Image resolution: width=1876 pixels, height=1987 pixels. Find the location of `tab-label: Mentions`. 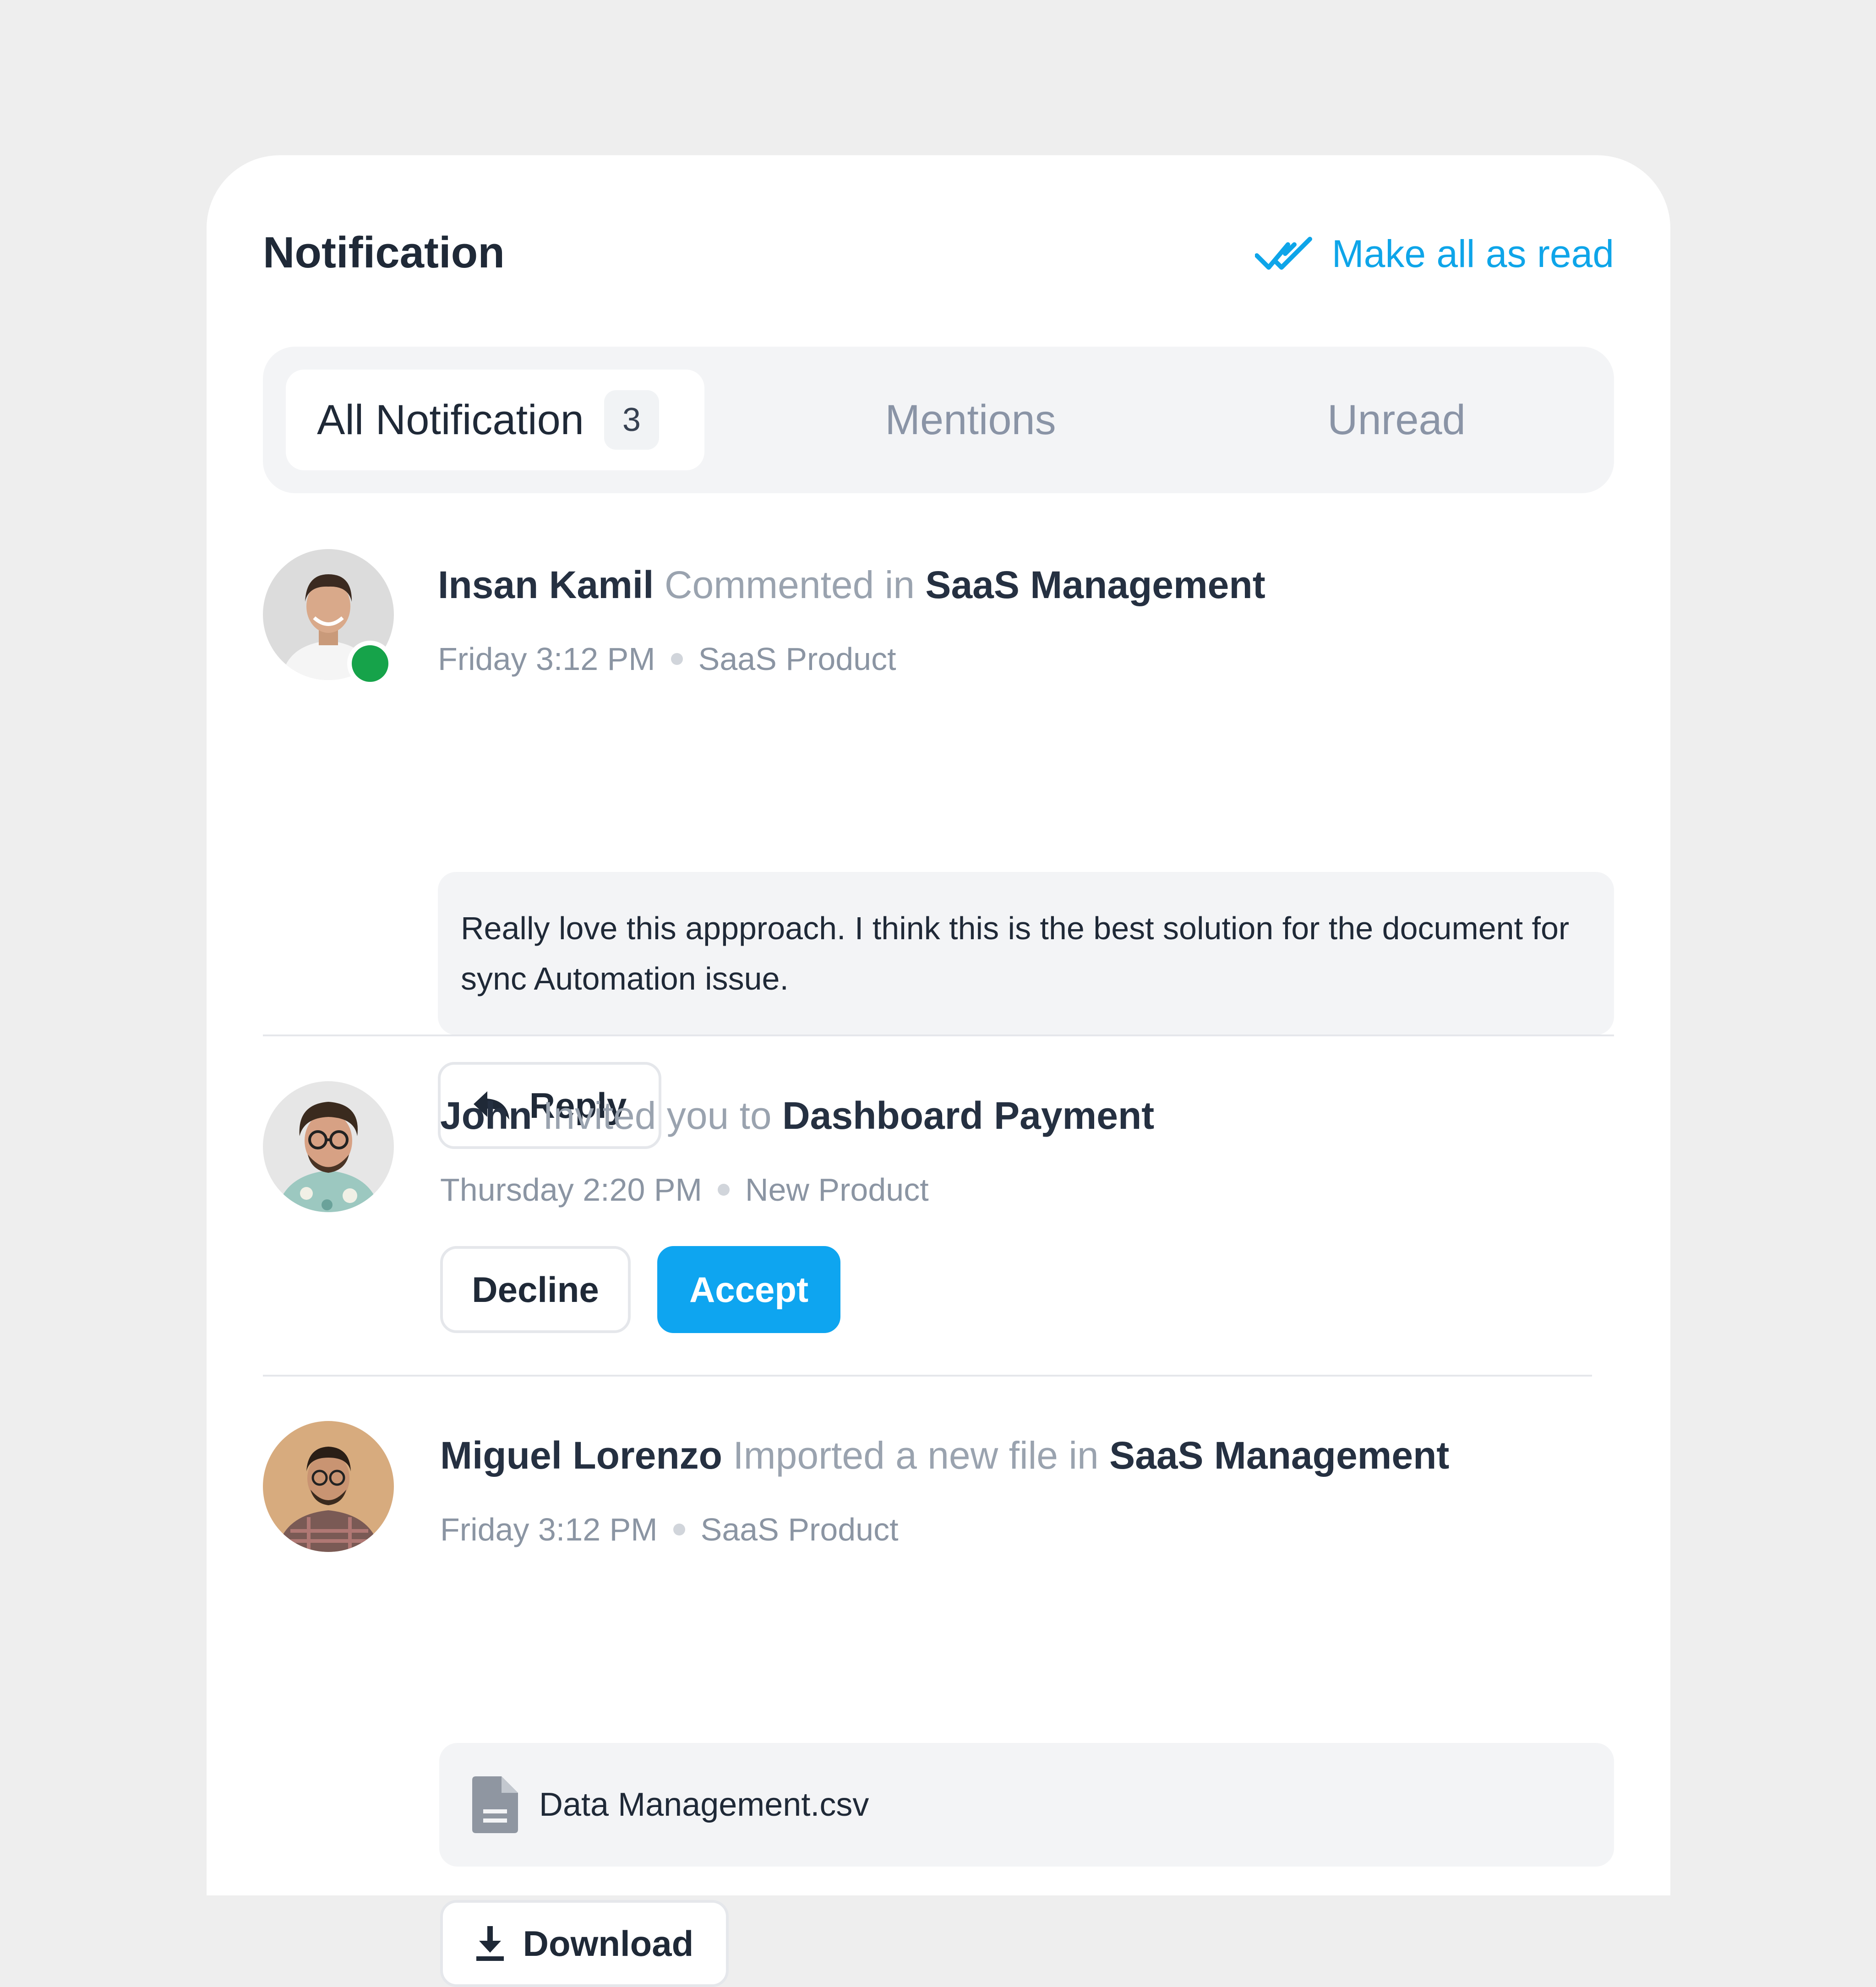

tab-label: Mentions is located at coordinates (970, 419).